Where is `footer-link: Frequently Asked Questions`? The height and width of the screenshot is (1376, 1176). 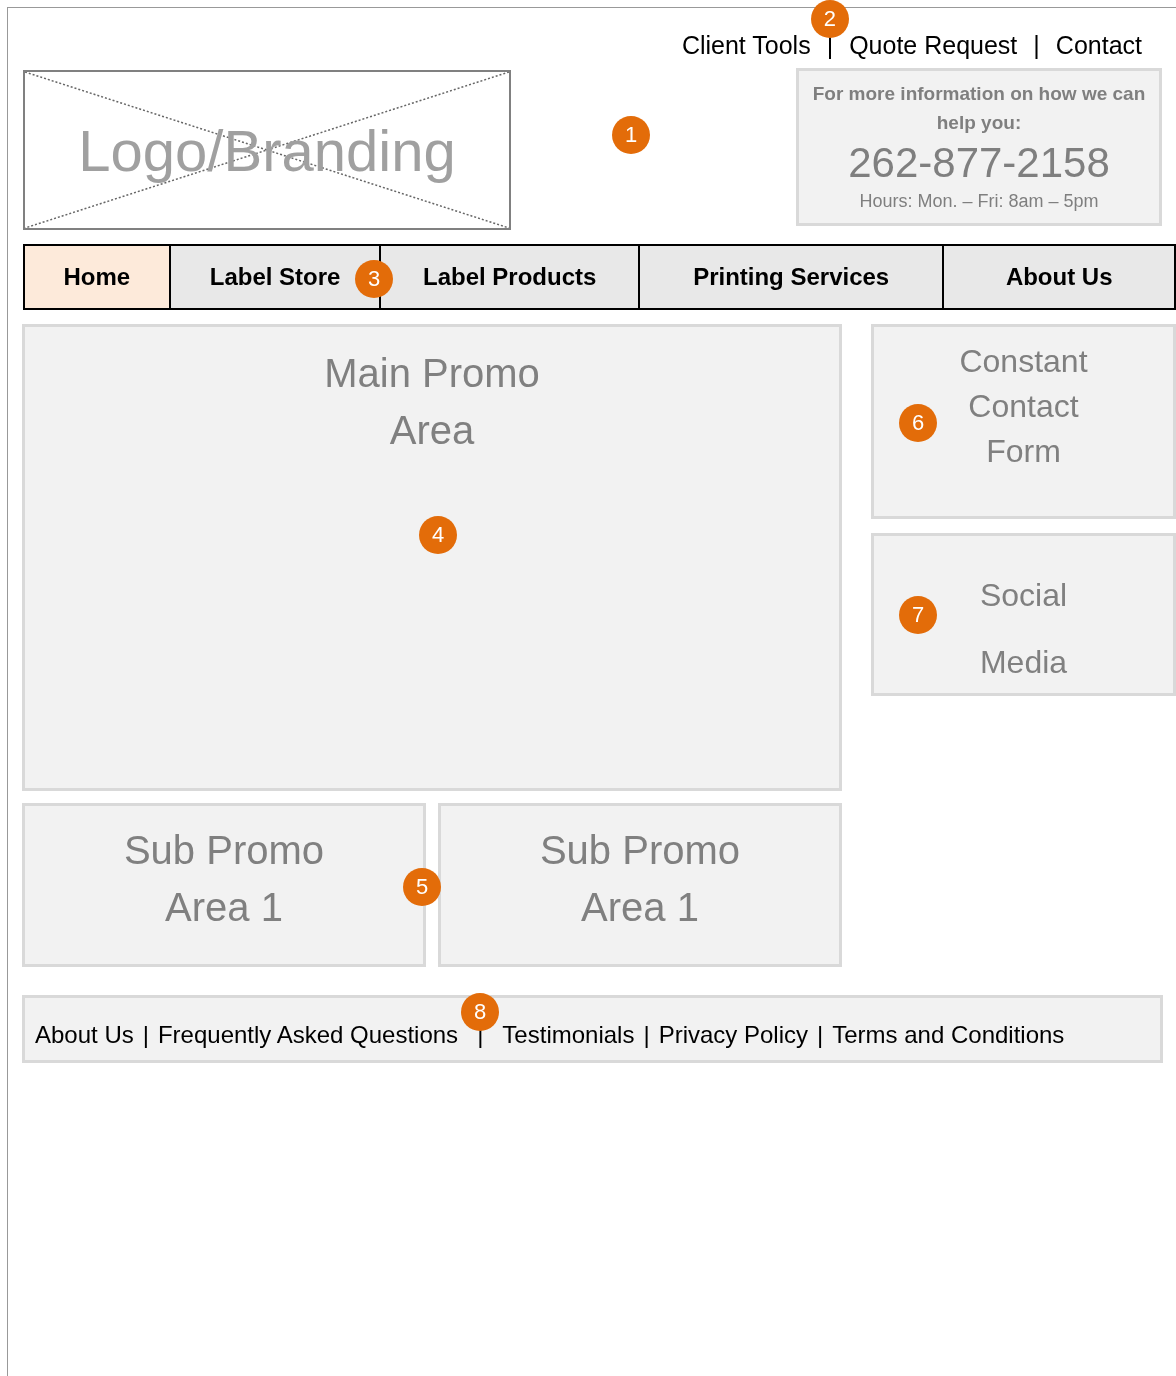
footer-link: Frequently Asked Questions is located at coordinates (308, 1035).